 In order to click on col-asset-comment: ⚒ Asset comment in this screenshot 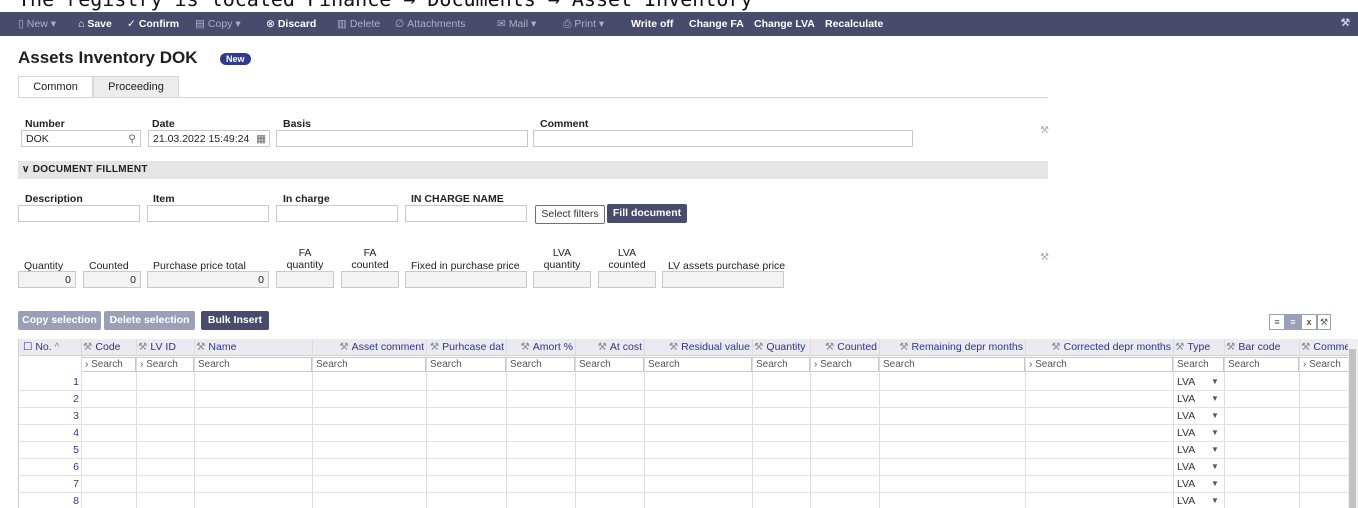, I will do `click(369, 347)`.